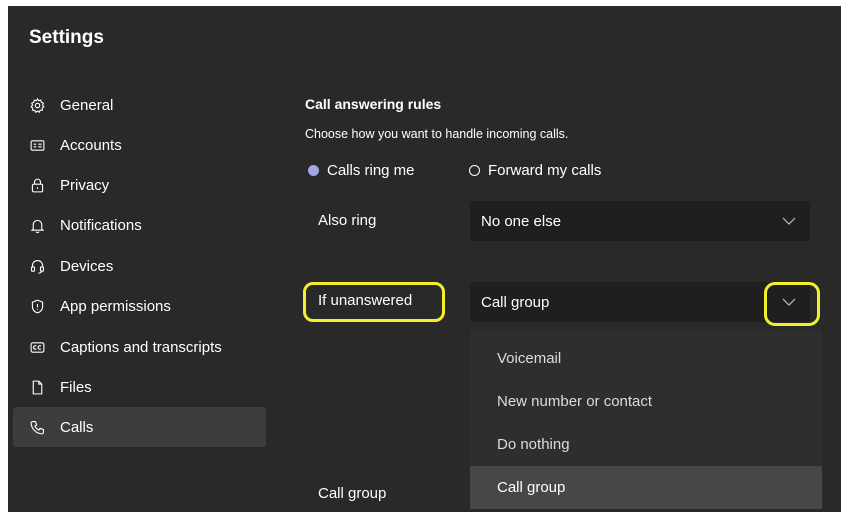 This screenshot has height=512, width=845. What do you see at coordinates (37, 266) in the screenshot?
I see `headset-icon` at bounding box center [37, 266].